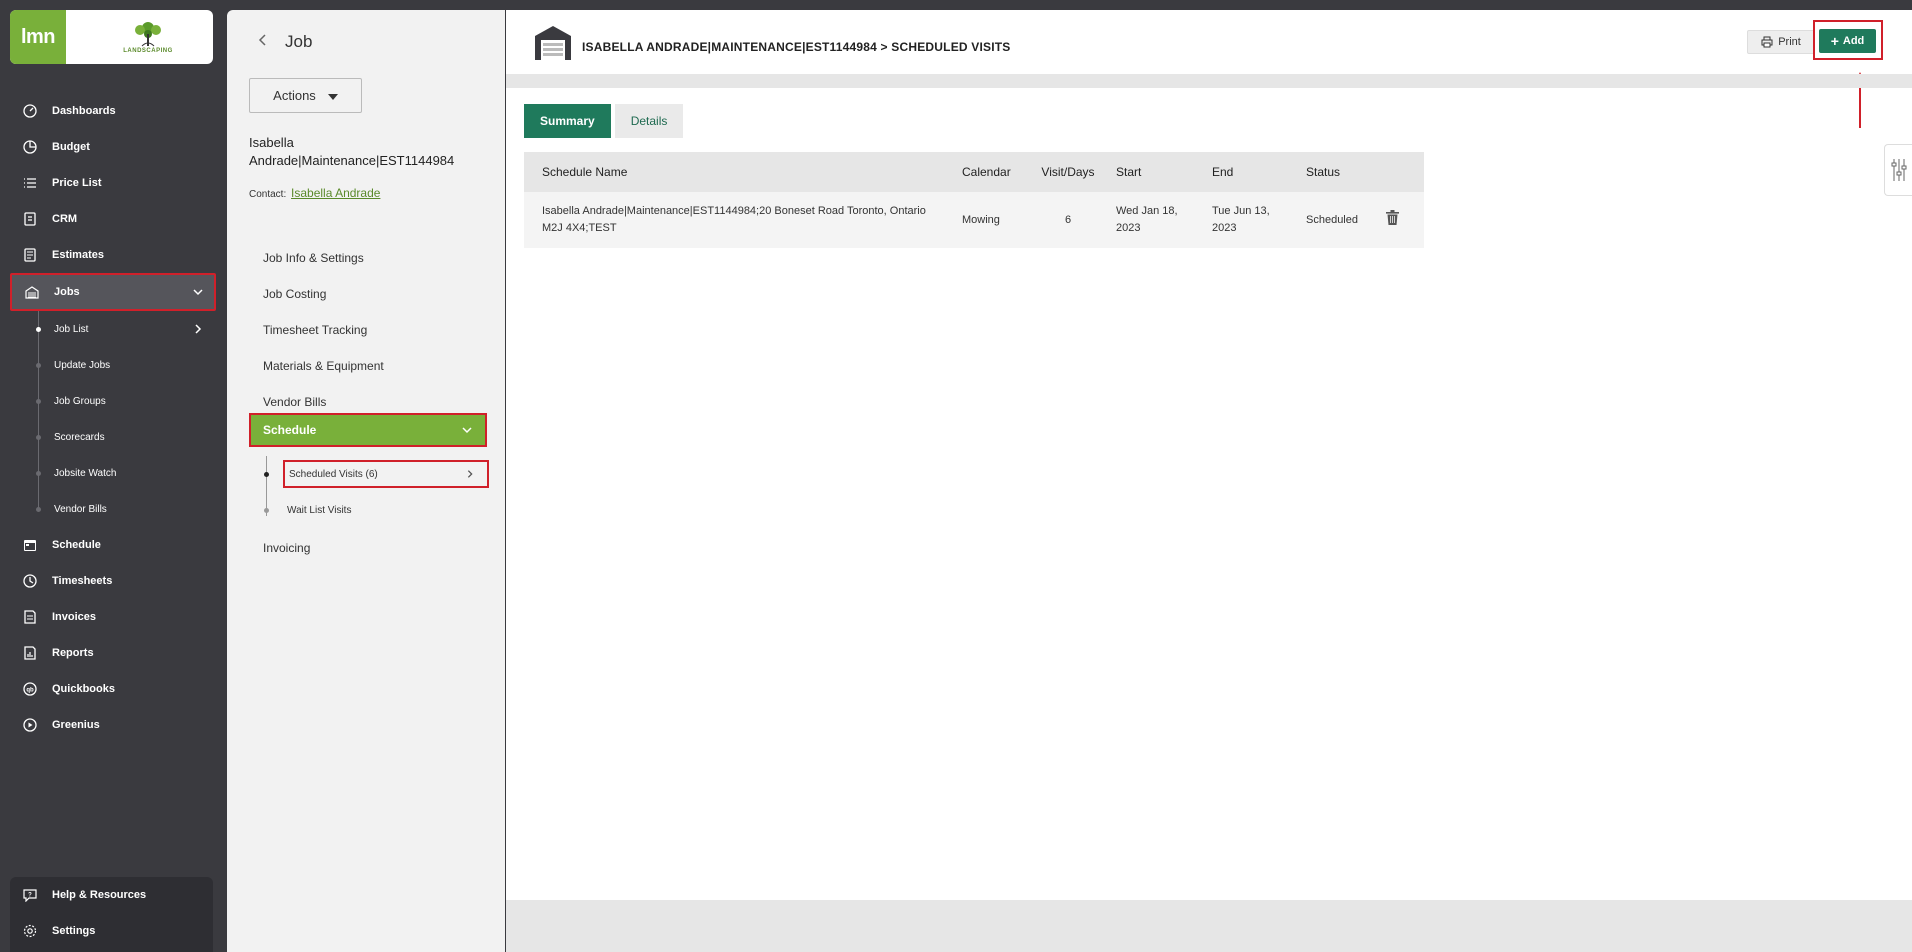  What do you see at coordinates (470, 475) in the screenshot?
I see `chevron-right-icon` at bounding box center [470, 475].